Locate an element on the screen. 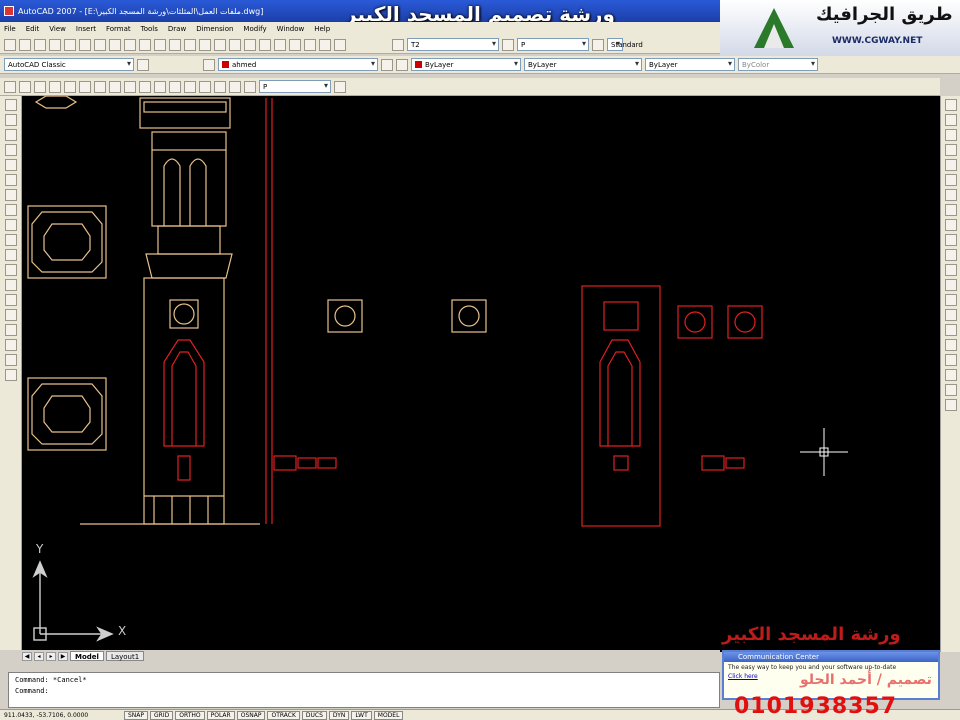 The height and width of the screenshot is (720, 960). menu-tools: Tools is located at coordinates (149, 29).